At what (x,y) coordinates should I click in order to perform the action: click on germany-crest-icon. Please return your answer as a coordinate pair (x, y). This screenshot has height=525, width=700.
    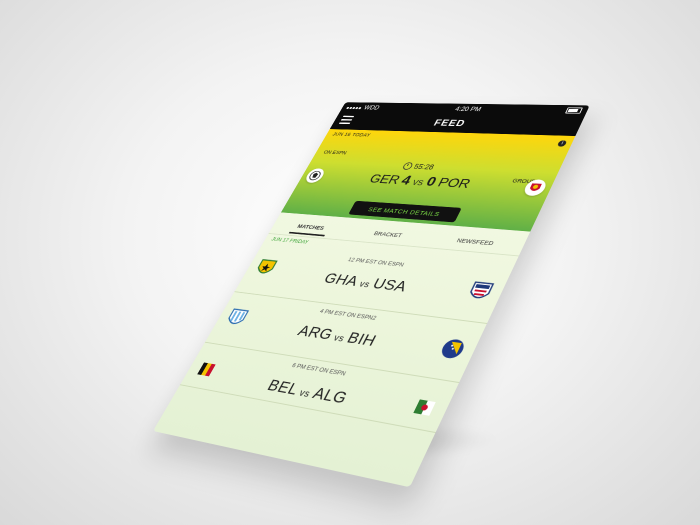
    Looking at the image, I should click on (315, 176).